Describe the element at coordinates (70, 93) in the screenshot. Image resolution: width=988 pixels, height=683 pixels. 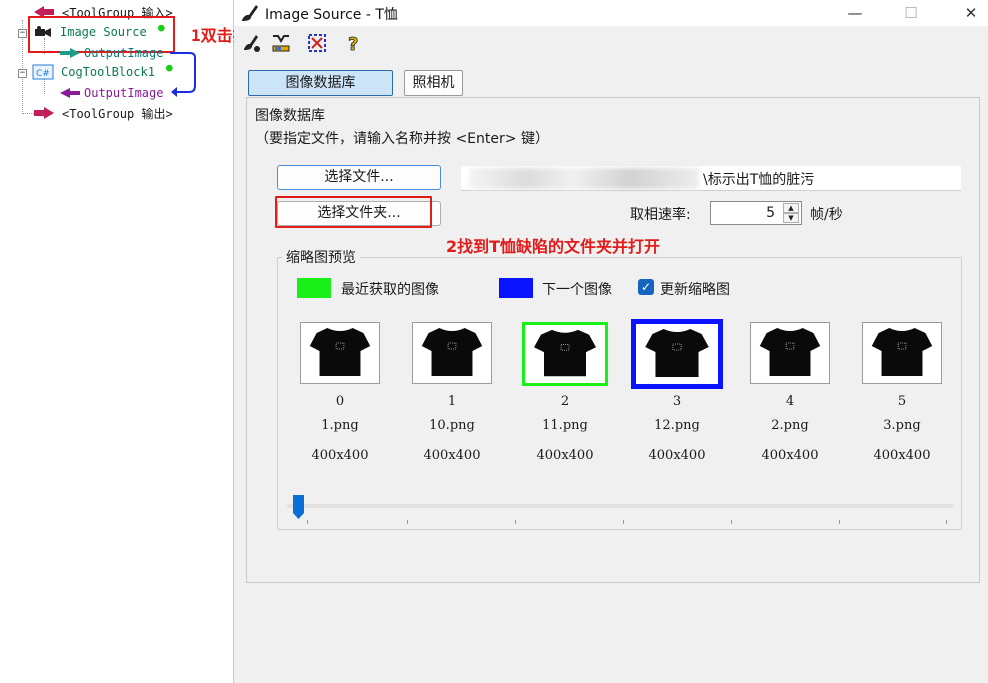
I see `input-arrow-icon` at that location.